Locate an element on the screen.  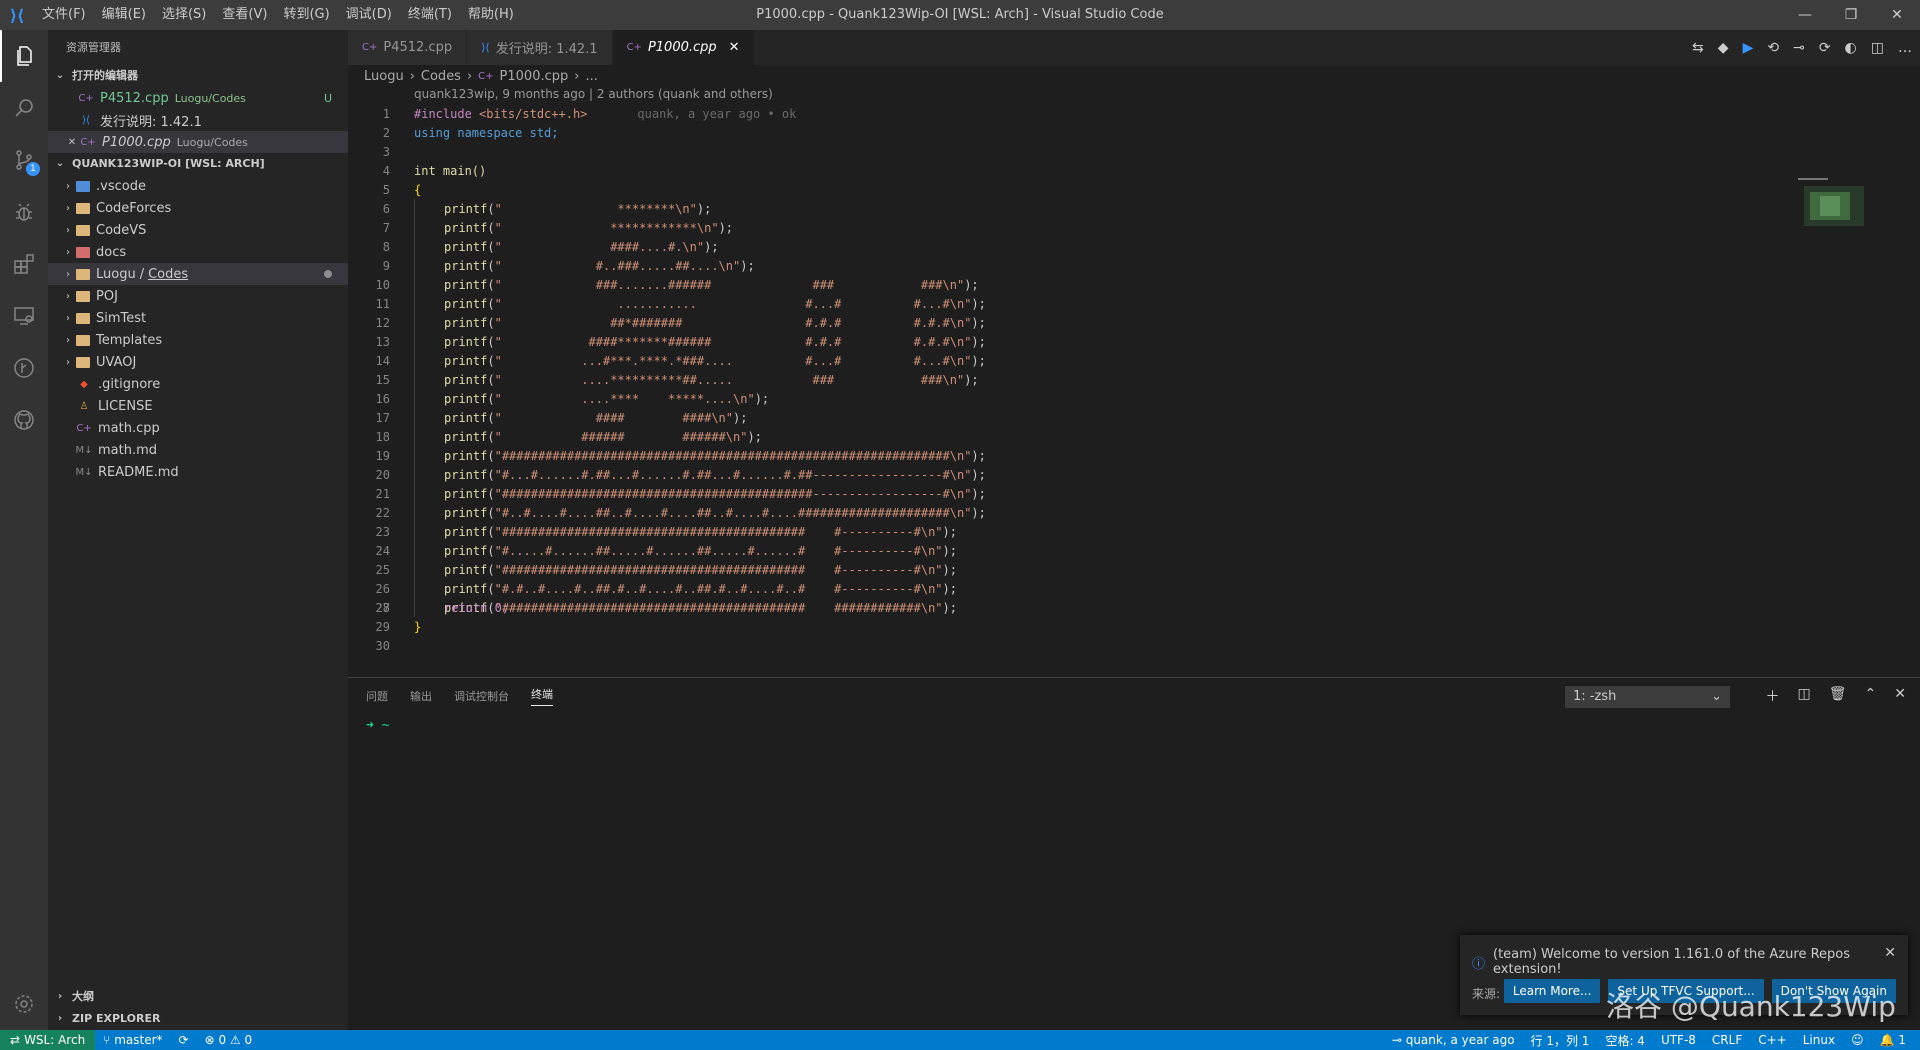
tab-terminal: 终端 is located at coordinates (542, 696).